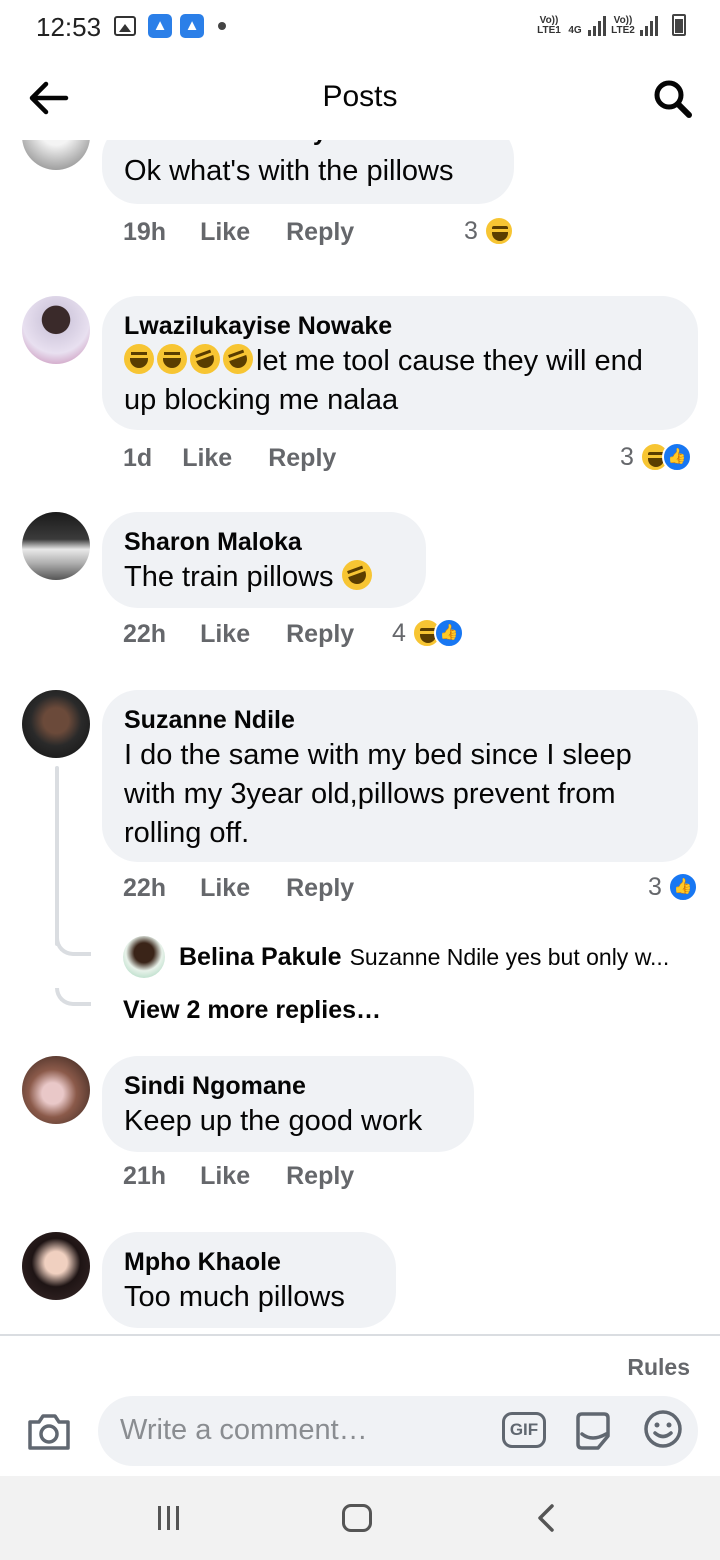  I want to click on comment-bubble: Sharon Maloka The train pillows, so click(264, 560).